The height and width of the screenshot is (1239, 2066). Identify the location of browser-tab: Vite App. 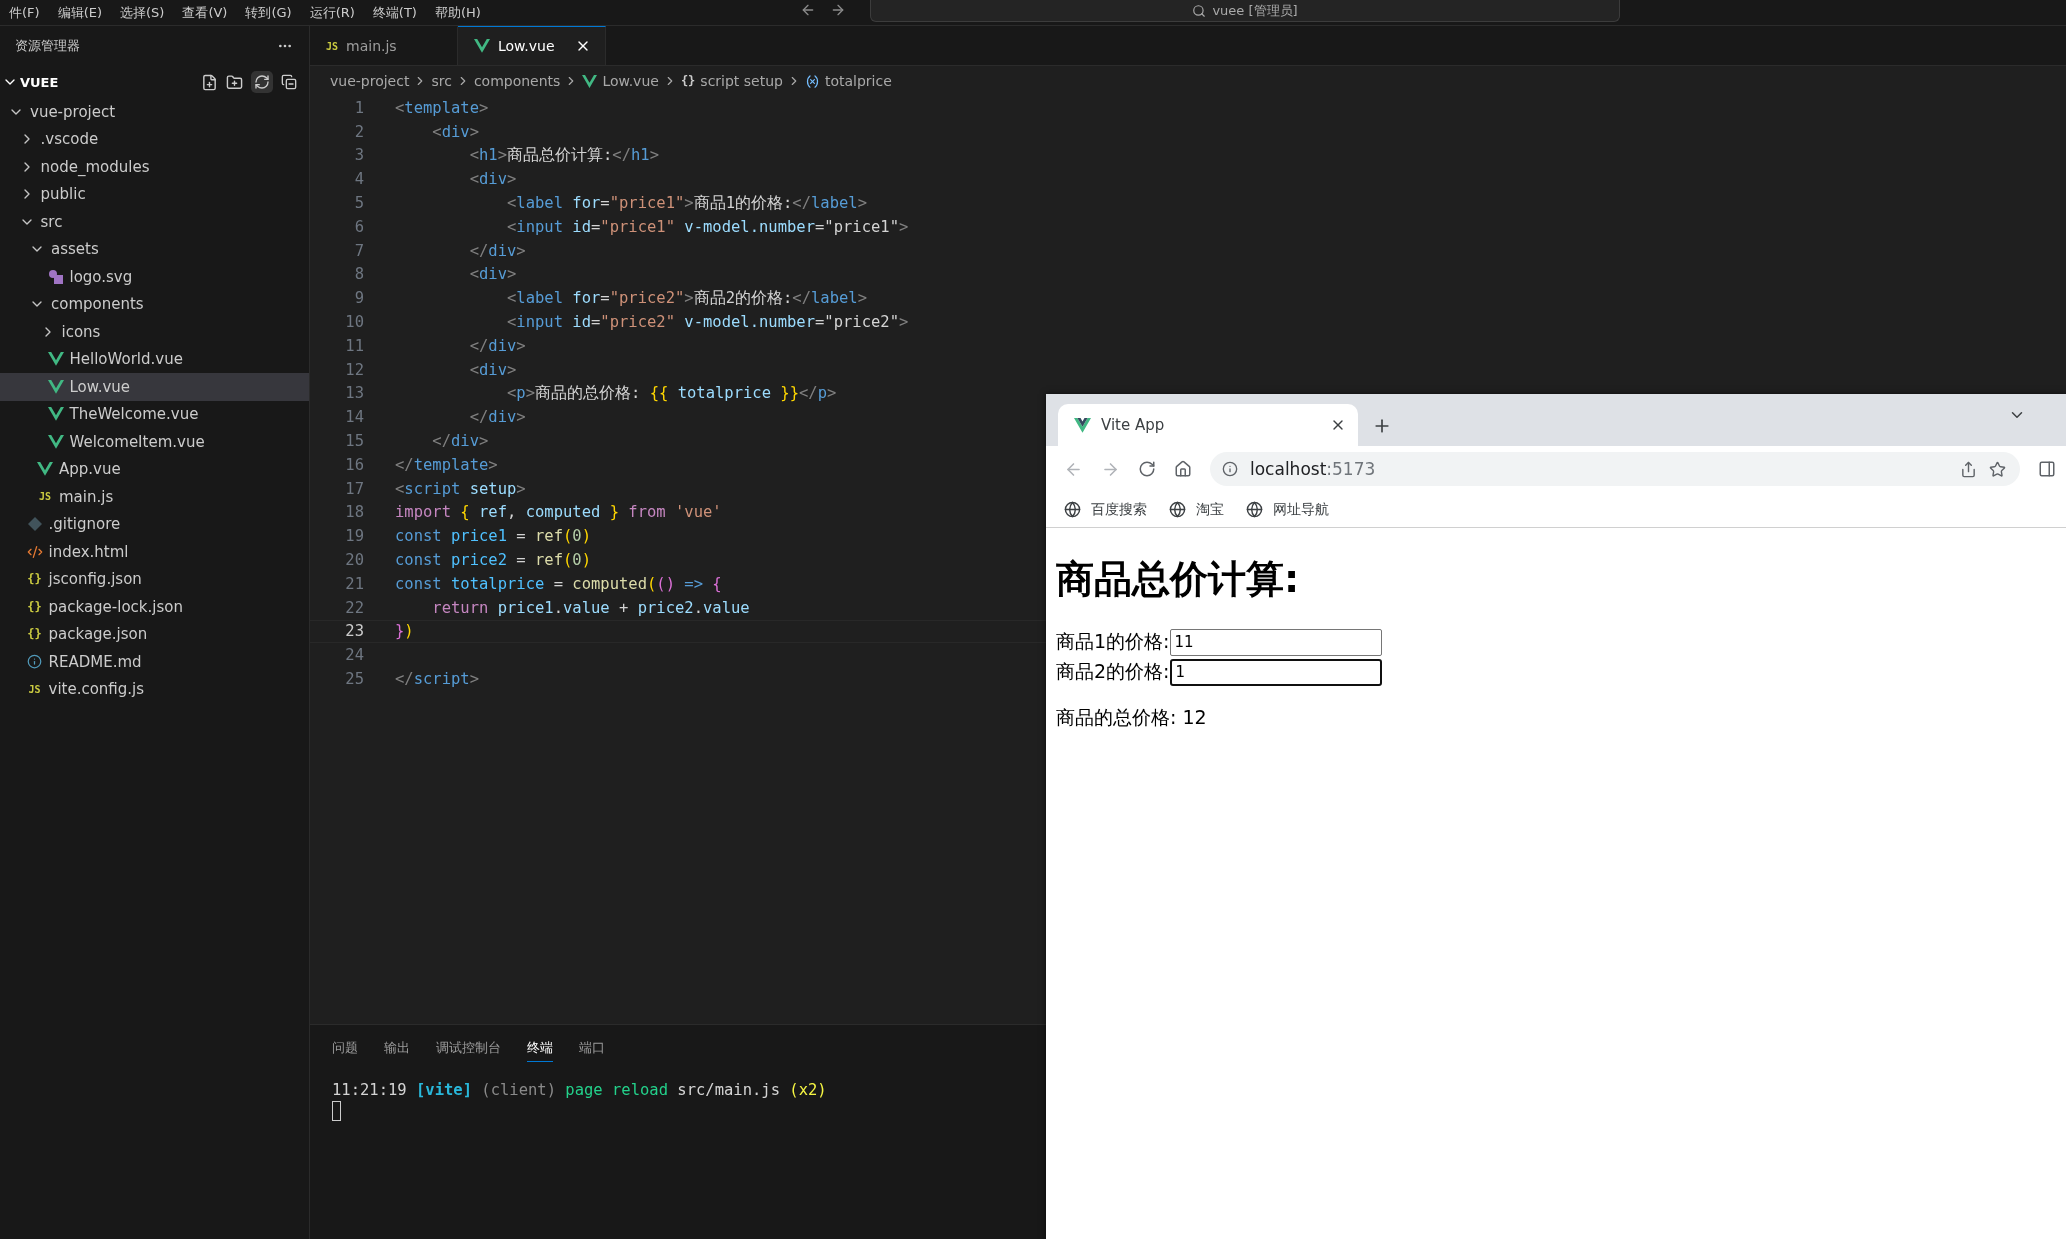
(1208, 425).